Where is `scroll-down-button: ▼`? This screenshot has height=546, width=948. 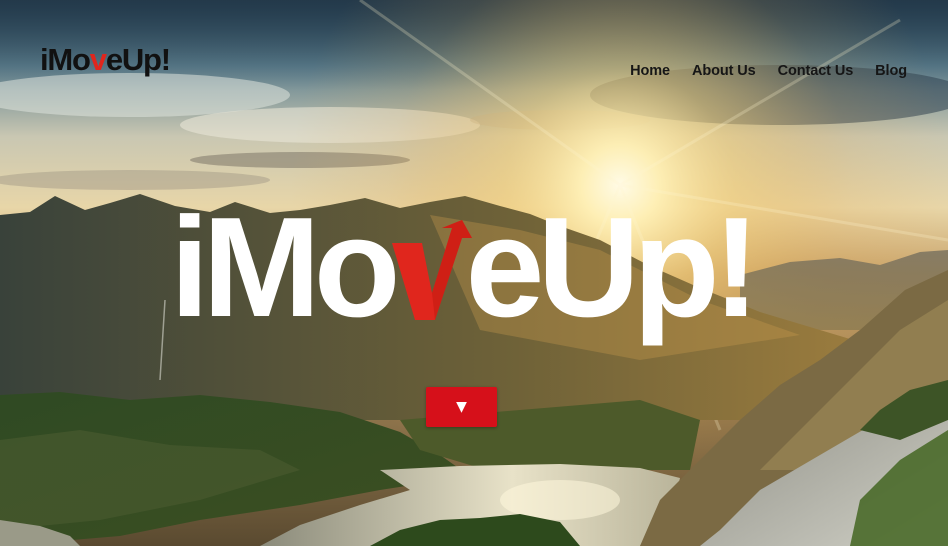 scroll-down-button: ▼ is located at coordinates (461, 407).